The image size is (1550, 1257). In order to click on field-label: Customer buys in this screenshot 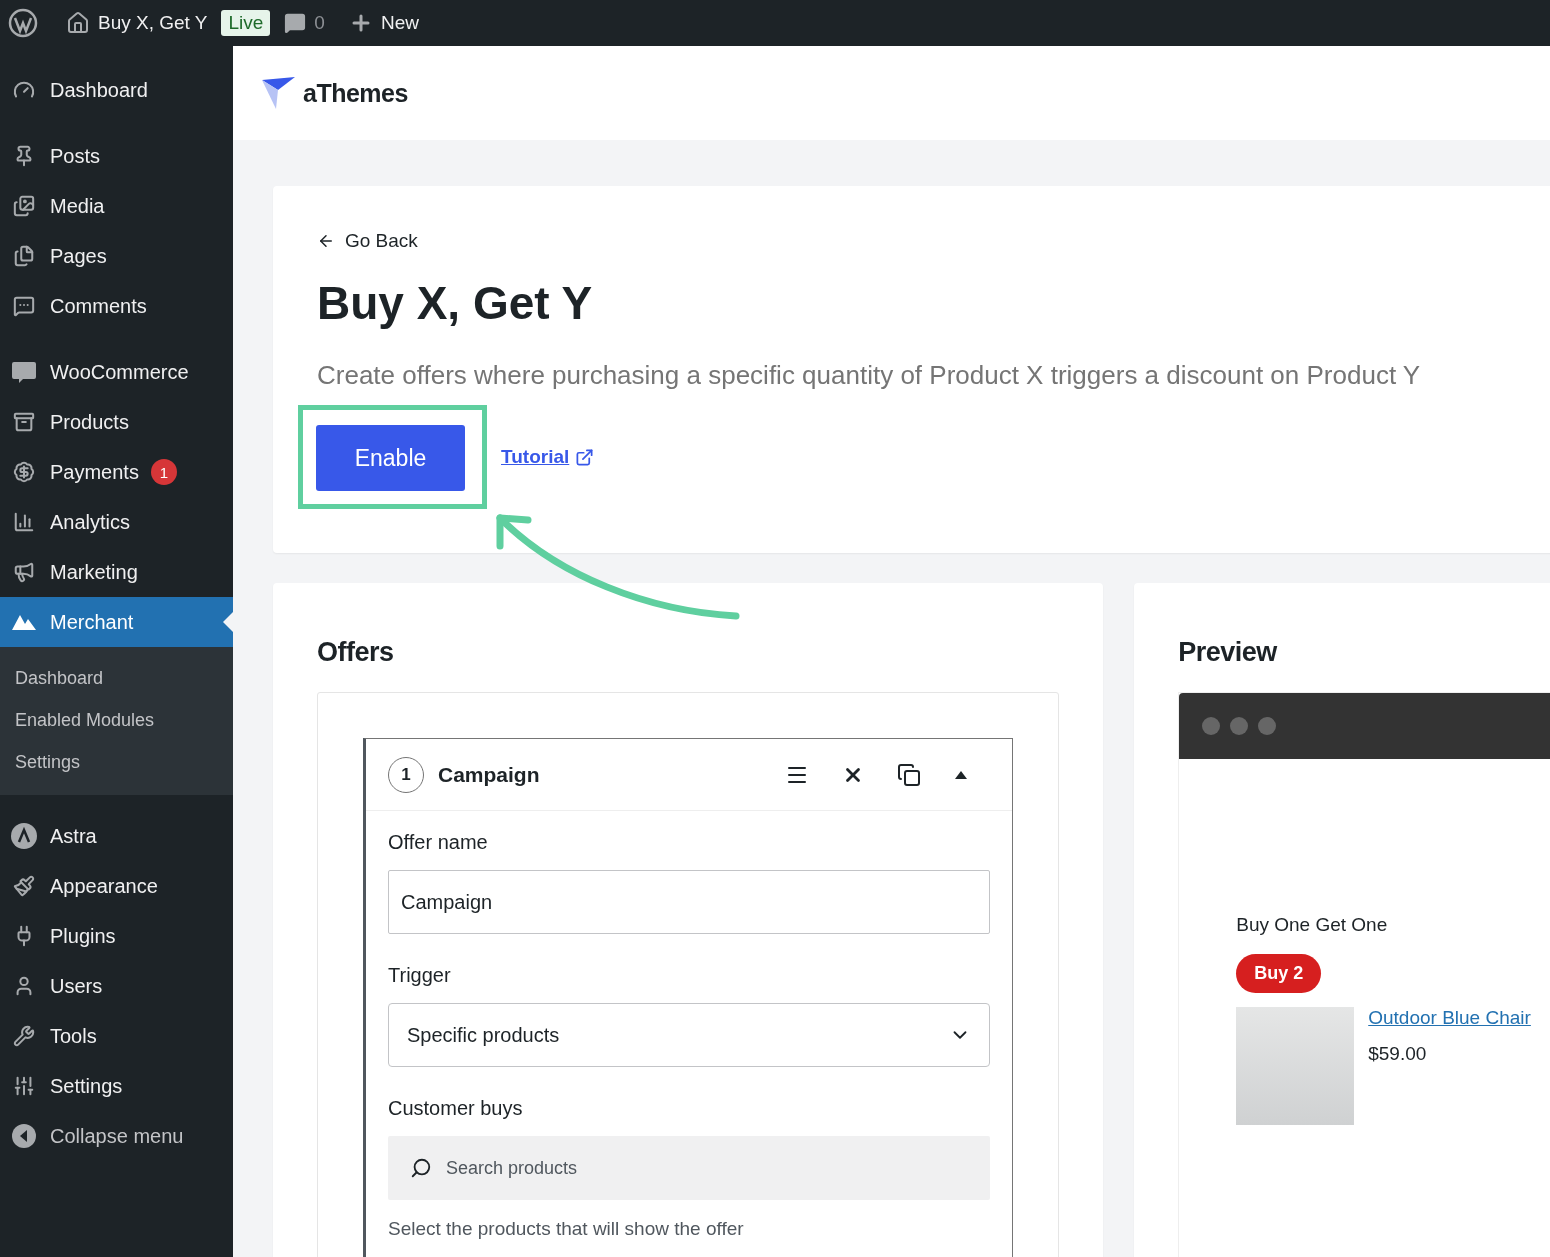, I will do `click(456, 1108)`.